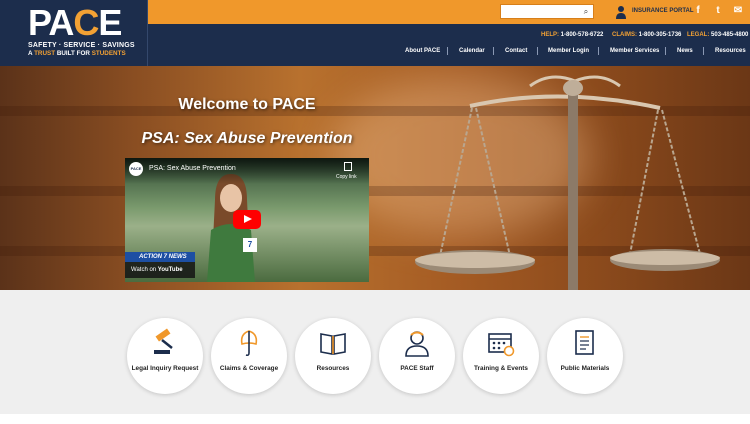  Describe the element at coordinates (249, 343) in the screenshot. I see `umbrella-icon` at that location.